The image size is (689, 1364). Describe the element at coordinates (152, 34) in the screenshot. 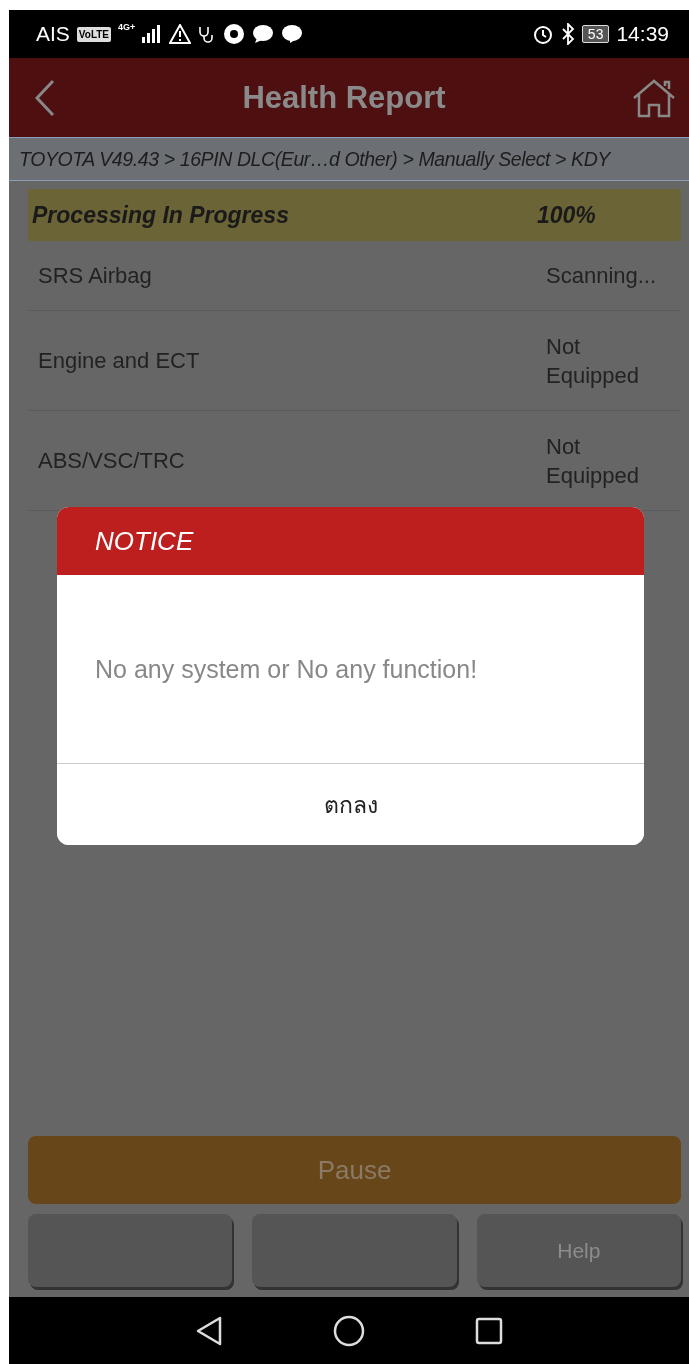

I see `signal-icon` at that location.